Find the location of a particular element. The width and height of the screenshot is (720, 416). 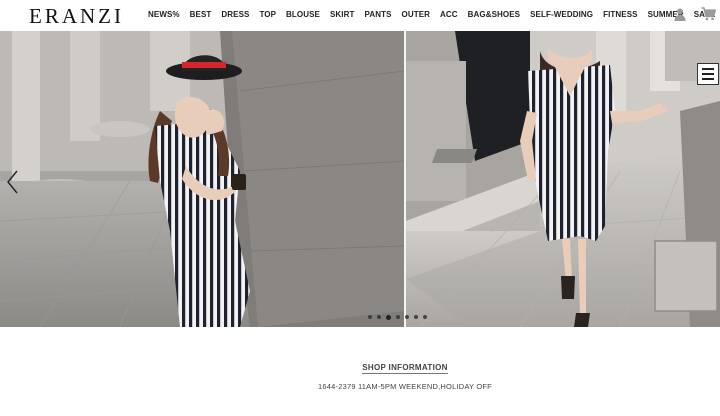

cart-icon is located at coordinates (708, 14).